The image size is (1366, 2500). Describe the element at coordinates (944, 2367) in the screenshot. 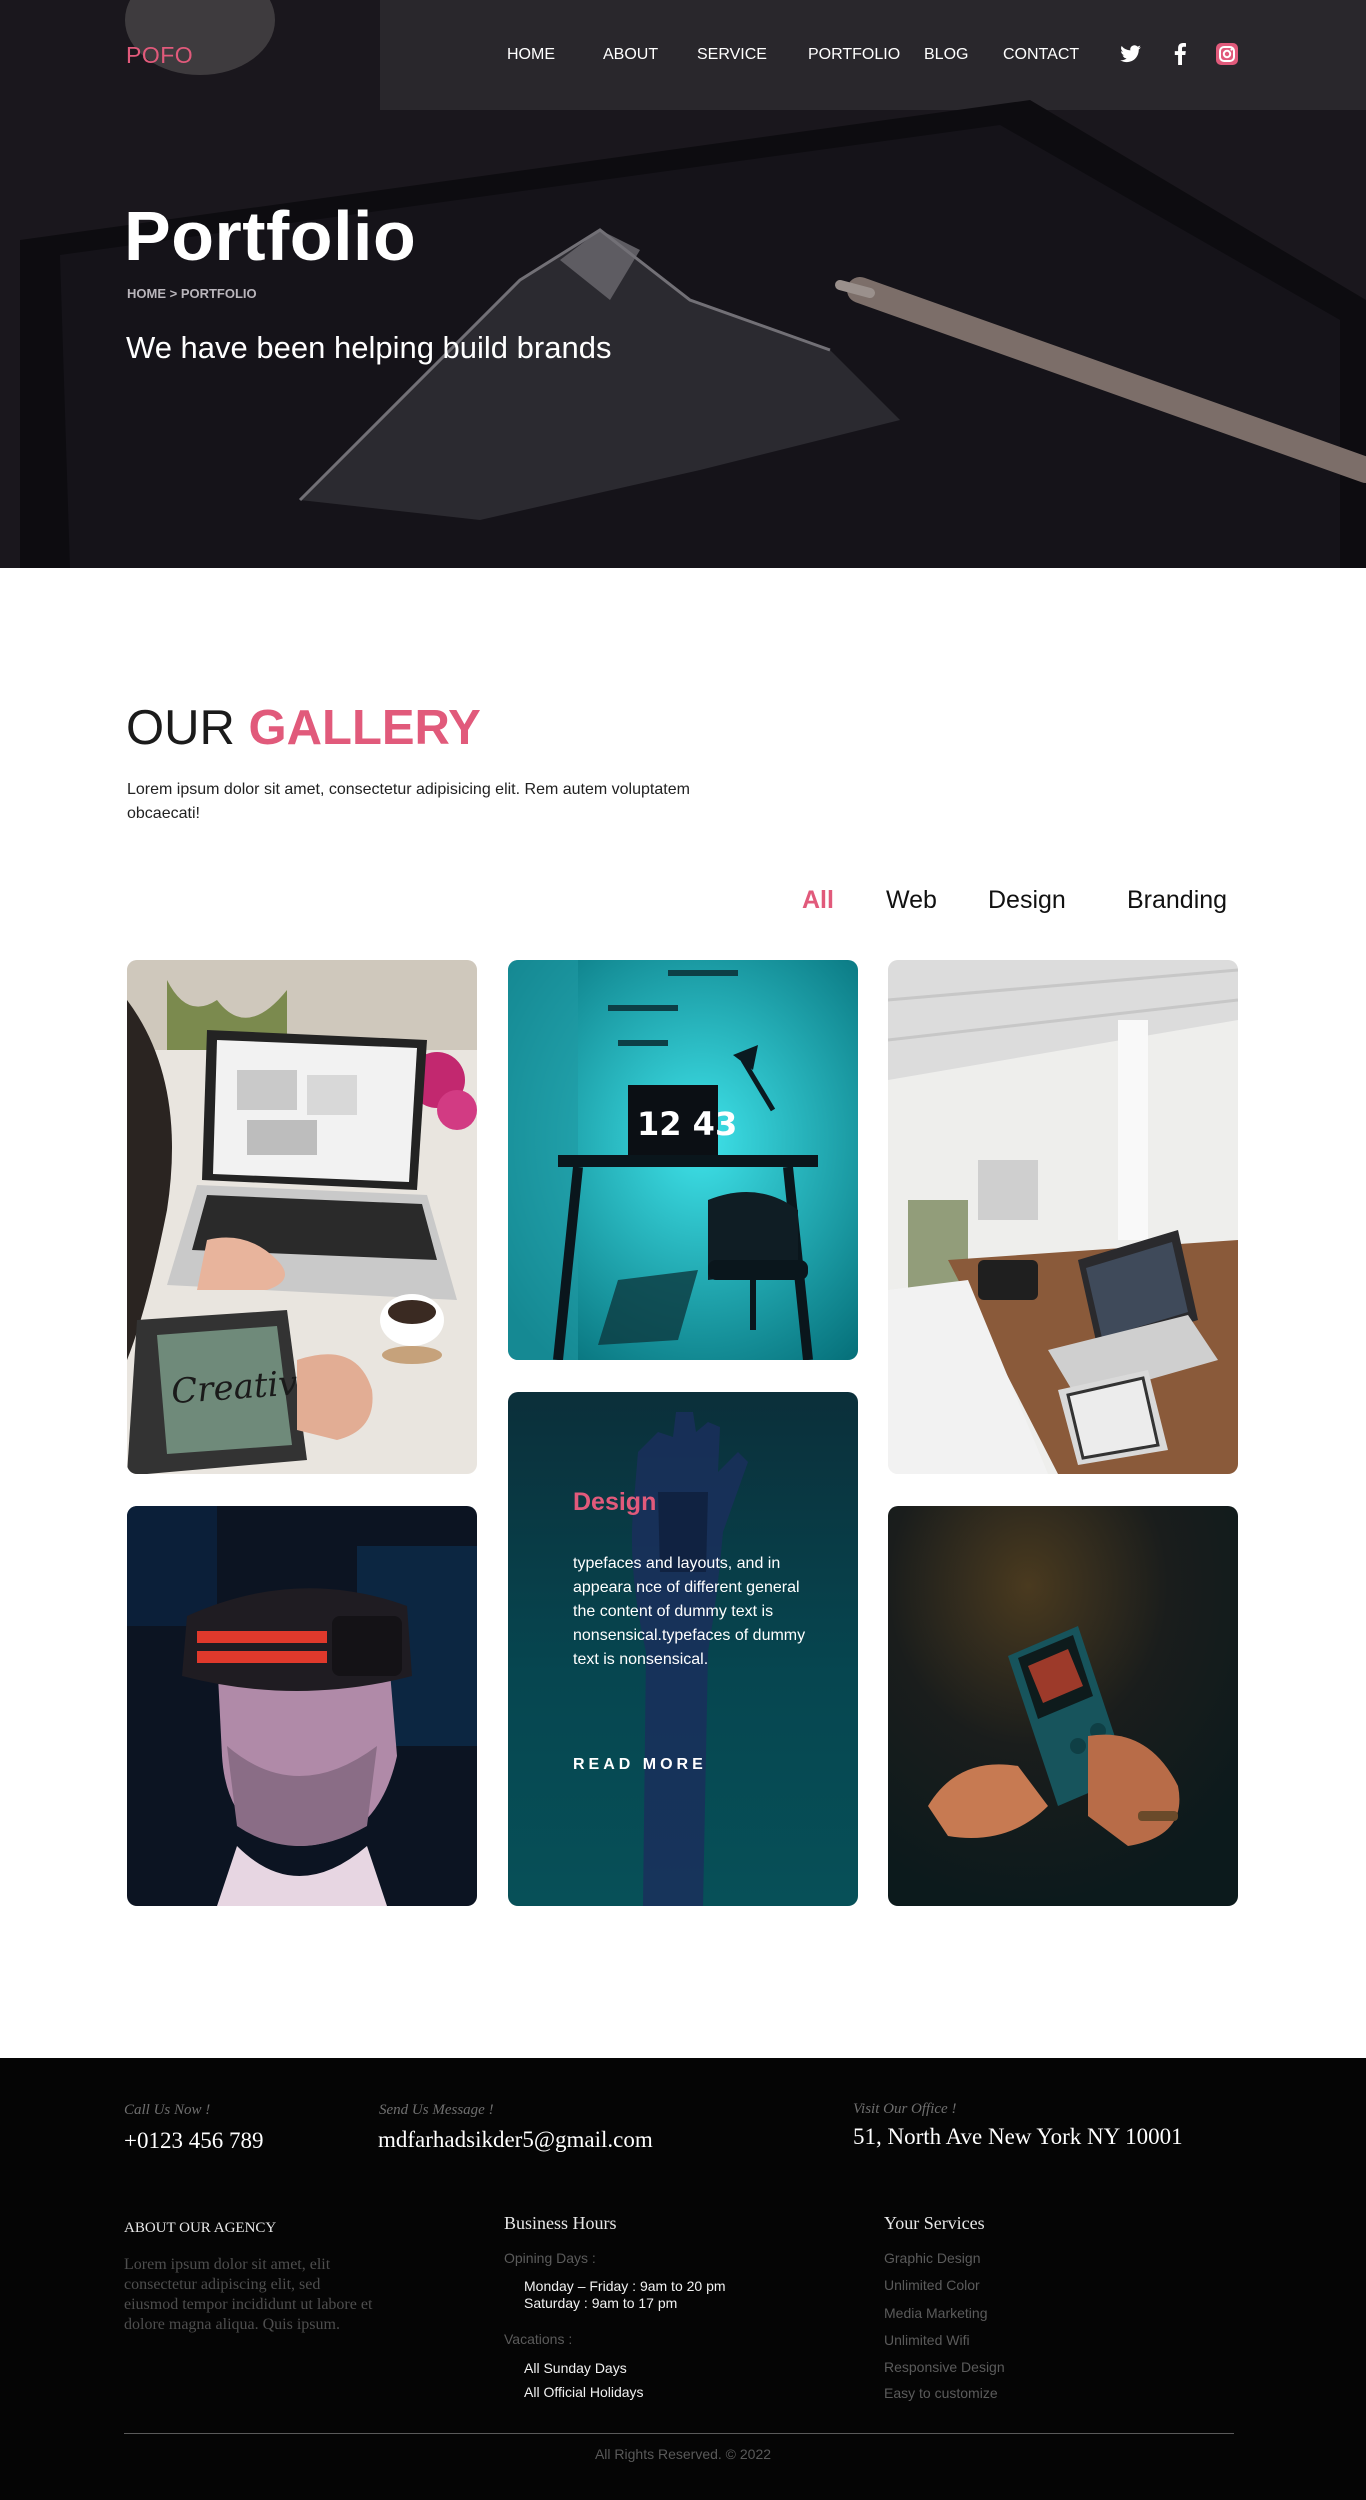

I see `service-item: Responsive Design` at that location.